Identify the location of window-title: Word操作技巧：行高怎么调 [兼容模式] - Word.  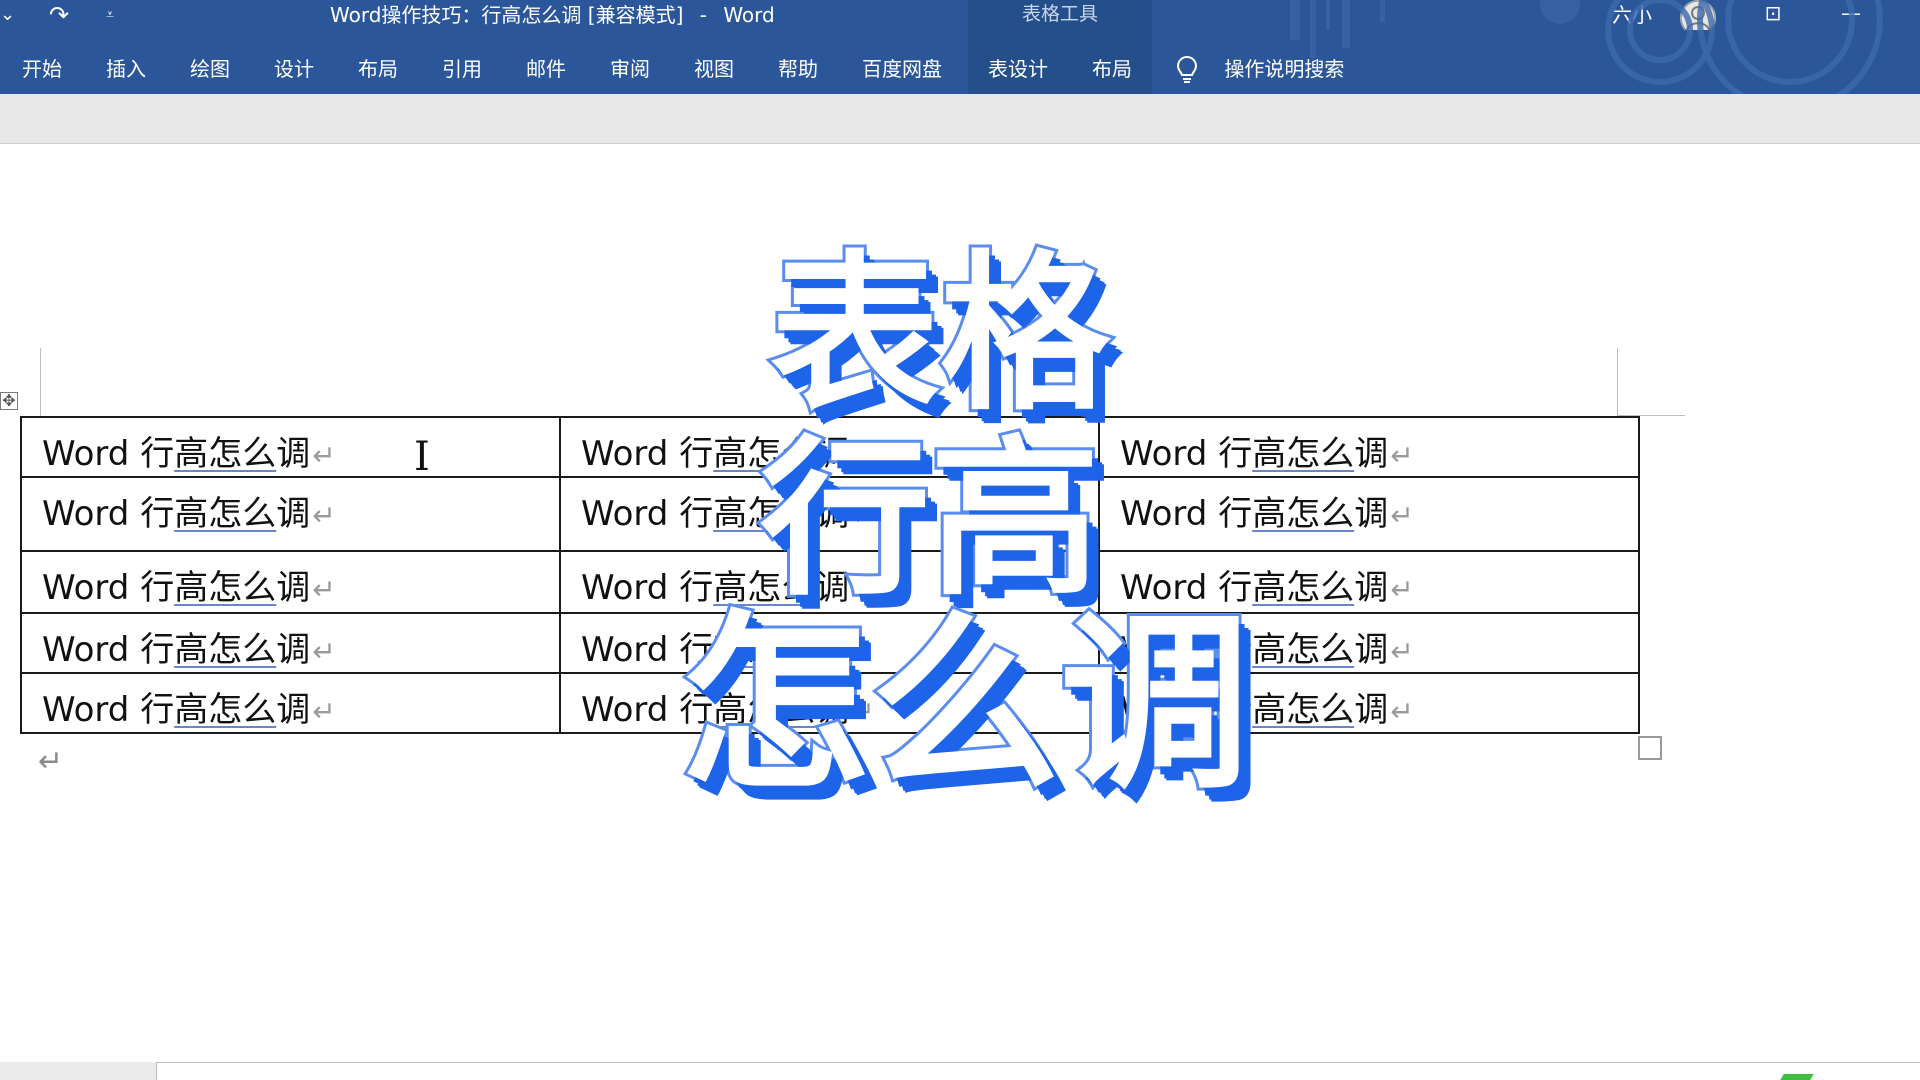
(552, 15).